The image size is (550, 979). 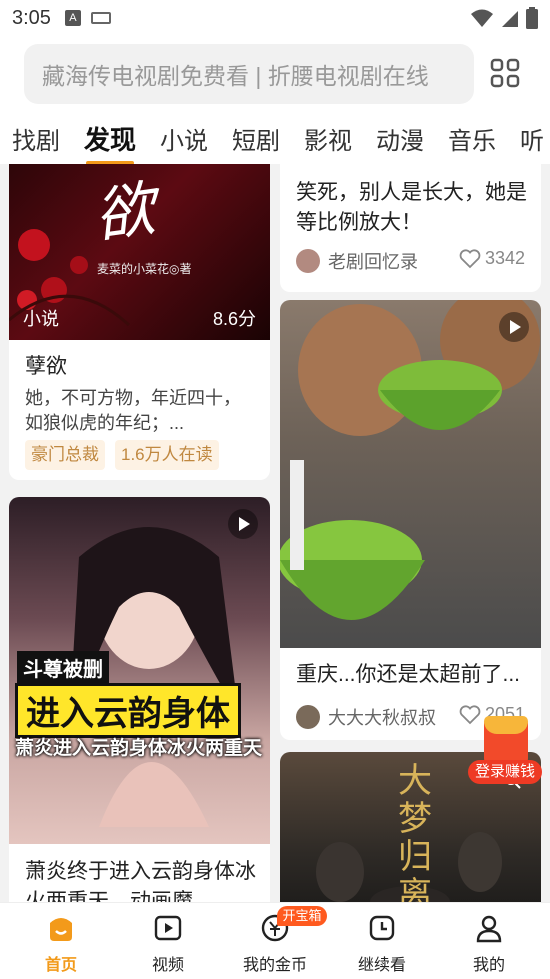 I want to click on category-tabs: 找剧 发现 小说 短剧 影视 动漫 音乐 听, so click(x=275, y=138).